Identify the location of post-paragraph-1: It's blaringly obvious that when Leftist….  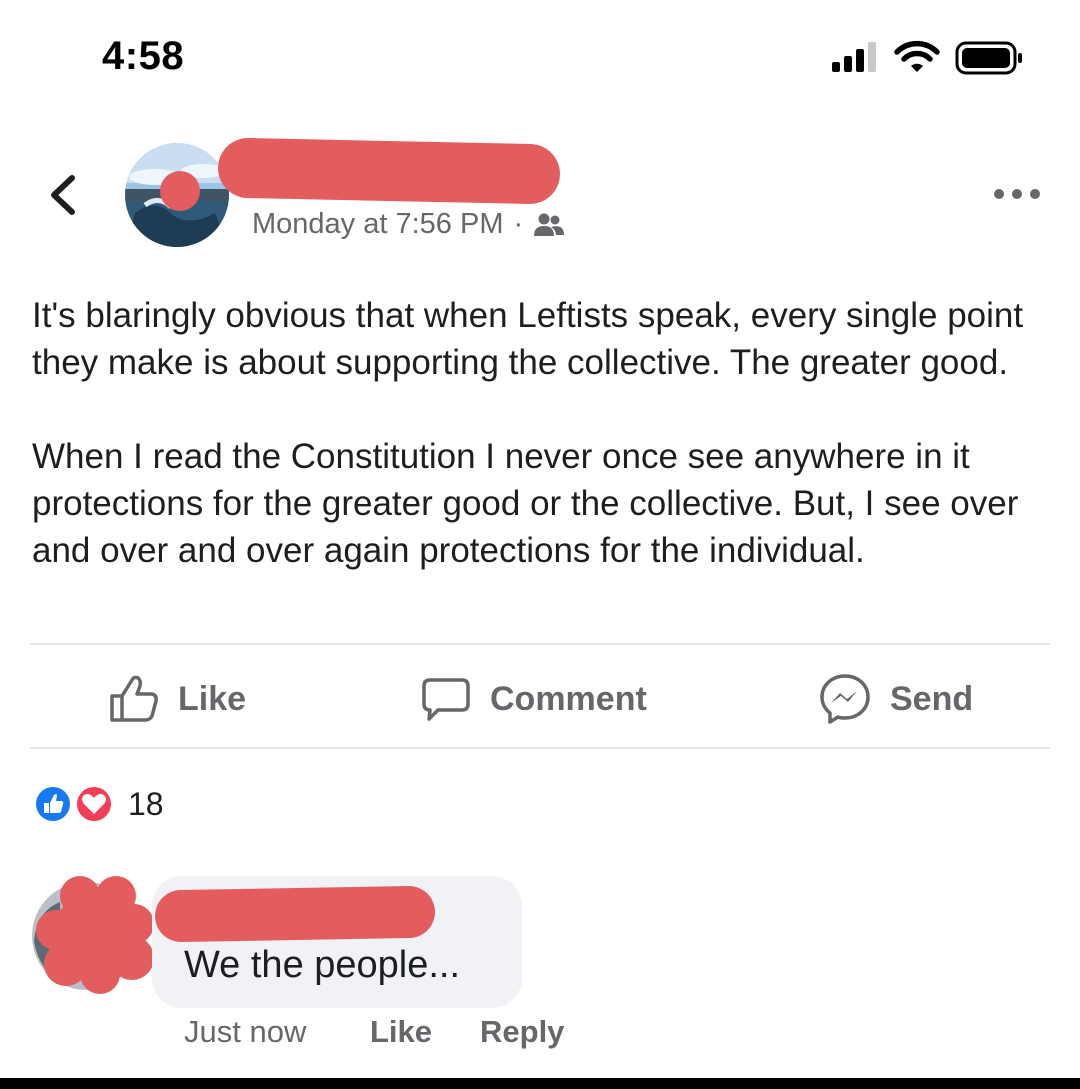
(528, 339).